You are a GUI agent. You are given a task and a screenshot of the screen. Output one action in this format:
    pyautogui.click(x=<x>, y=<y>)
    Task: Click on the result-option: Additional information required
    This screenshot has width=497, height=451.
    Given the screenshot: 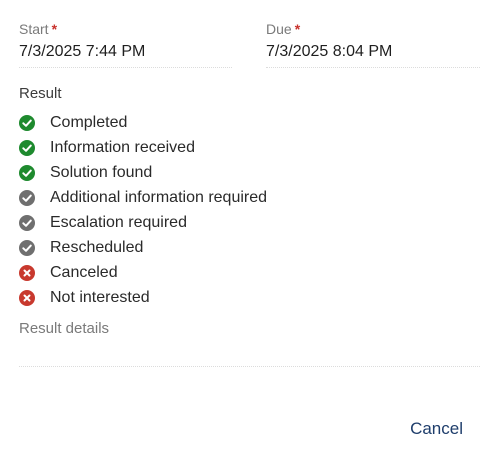 What is the action you would take?
    pyautogui.click(x=143, y=197)
    